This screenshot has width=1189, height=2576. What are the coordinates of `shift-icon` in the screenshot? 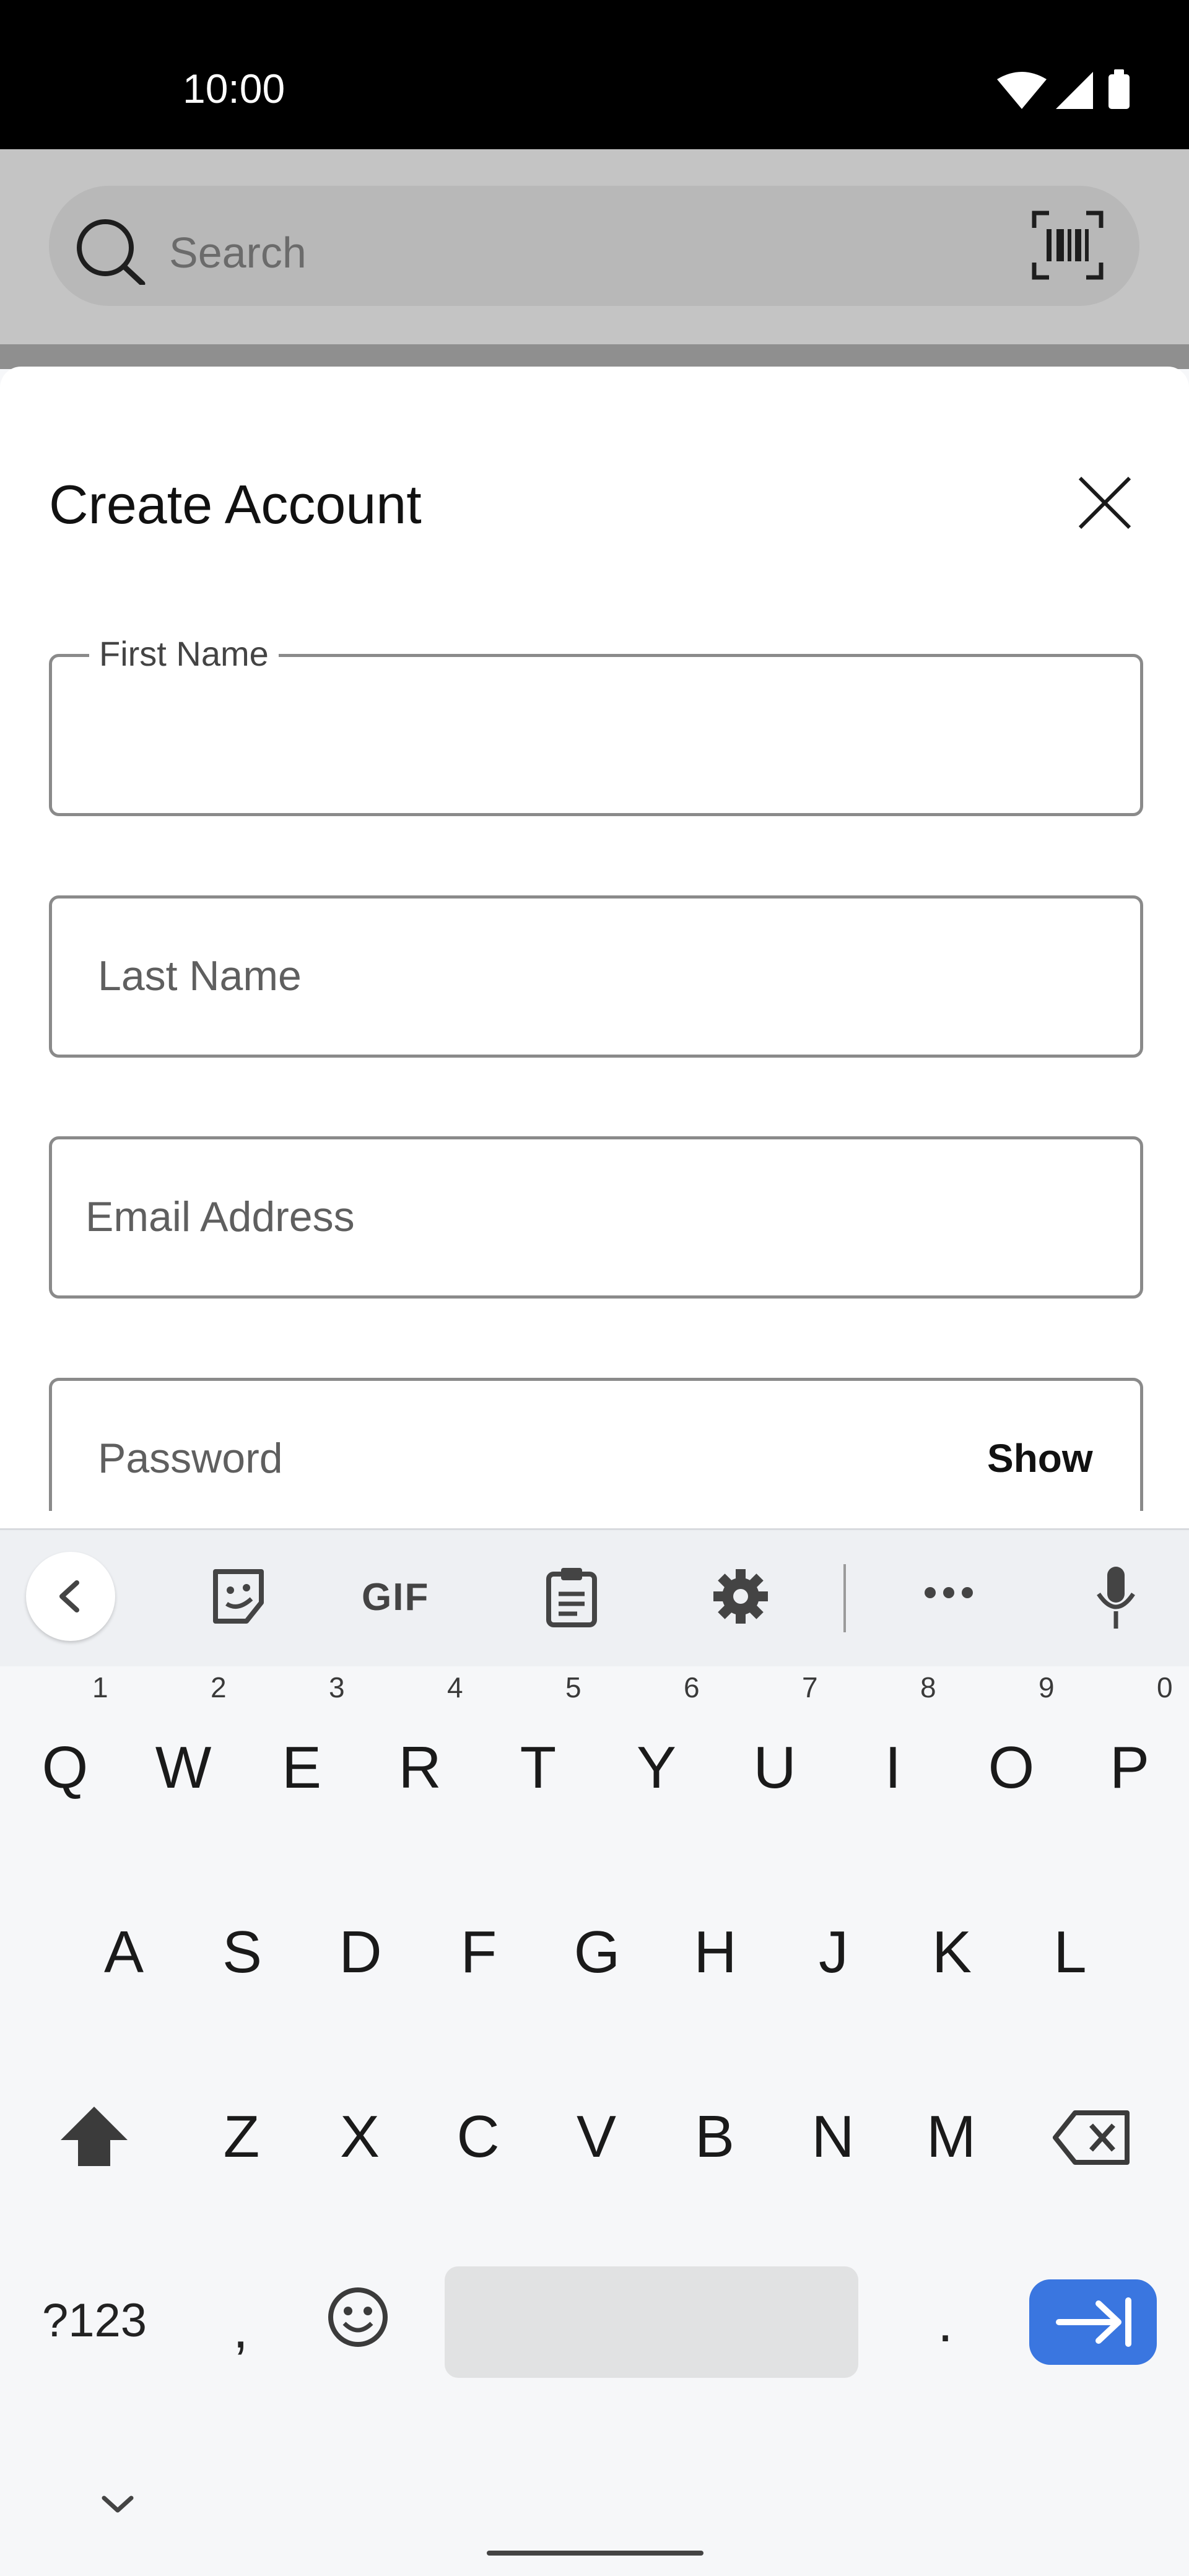 It's located at (94, 2136).